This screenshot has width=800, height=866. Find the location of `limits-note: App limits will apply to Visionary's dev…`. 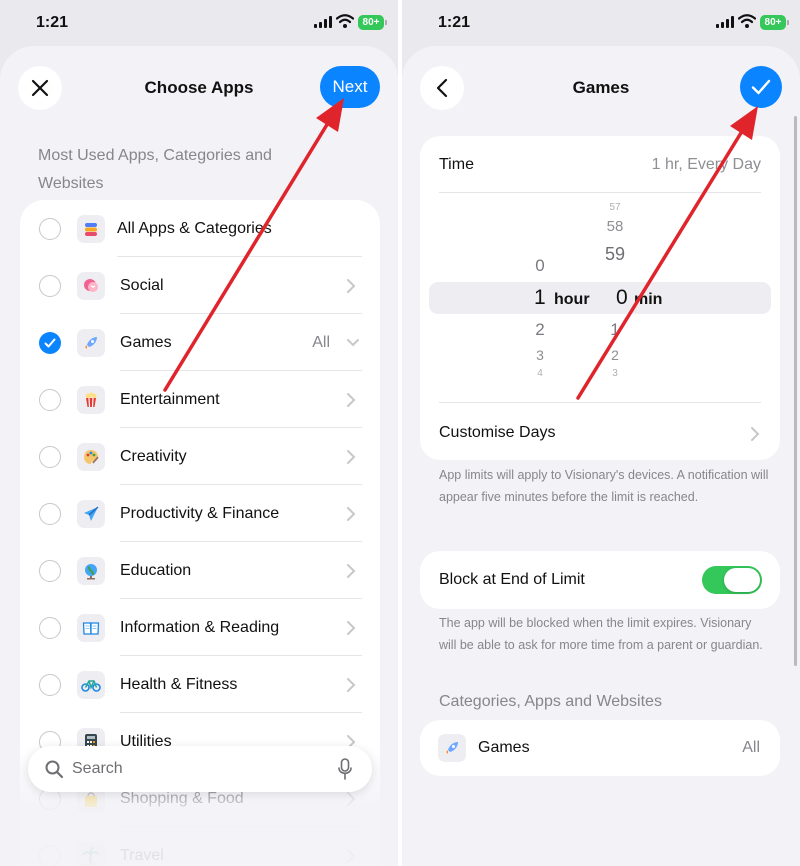

limits-note: App limits will apply to Visionary's dev… is located at coordinates (604, 486).